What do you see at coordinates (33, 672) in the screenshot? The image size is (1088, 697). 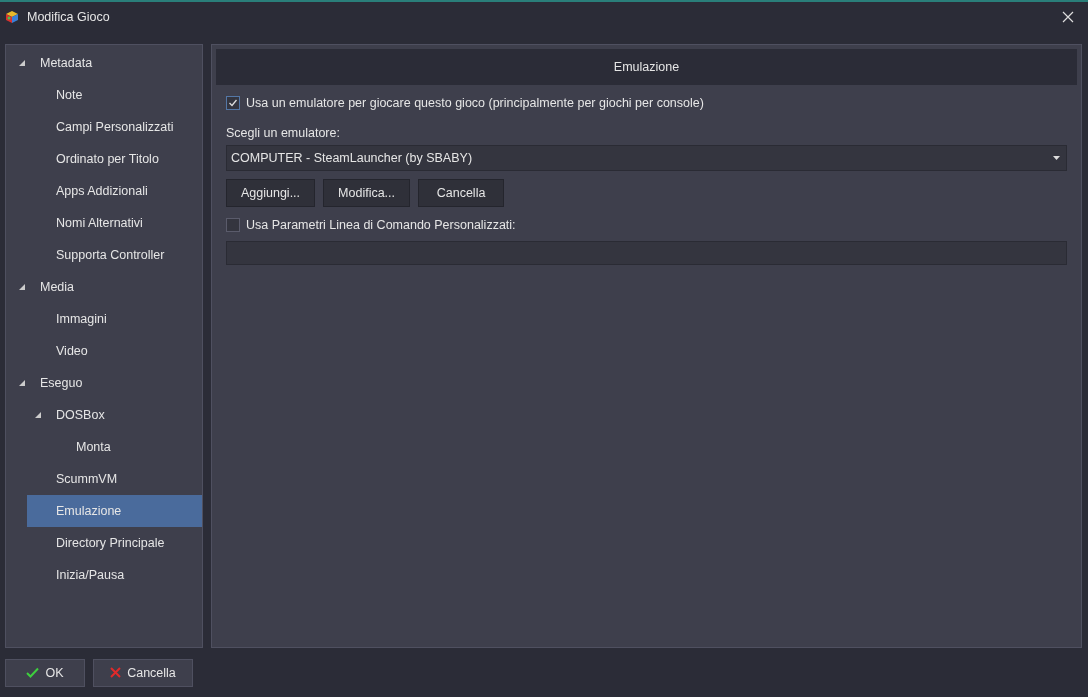 I see `checkmark-icon` at bounding box center [33, 672].